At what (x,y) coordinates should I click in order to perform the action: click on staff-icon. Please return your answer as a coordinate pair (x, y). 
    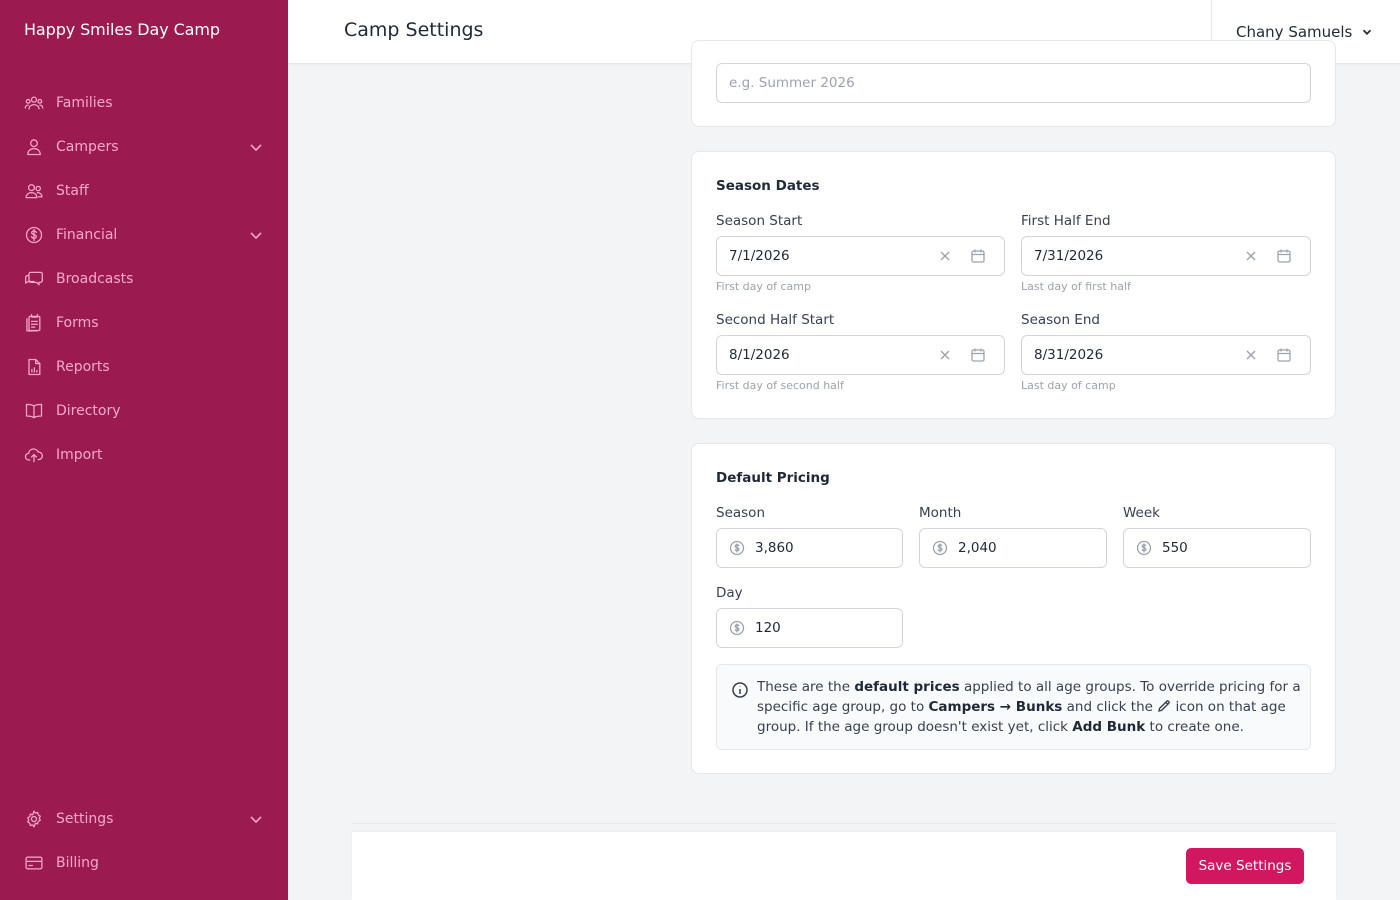
    Looking at the image, I should click on (34, 191).